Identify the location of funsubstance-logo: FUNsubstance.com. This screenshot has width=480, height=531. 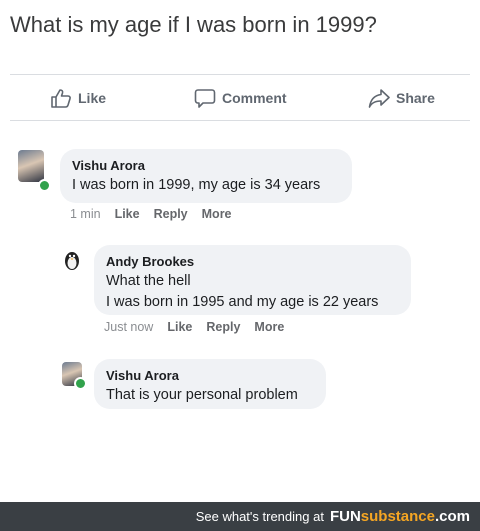
(400, 516).